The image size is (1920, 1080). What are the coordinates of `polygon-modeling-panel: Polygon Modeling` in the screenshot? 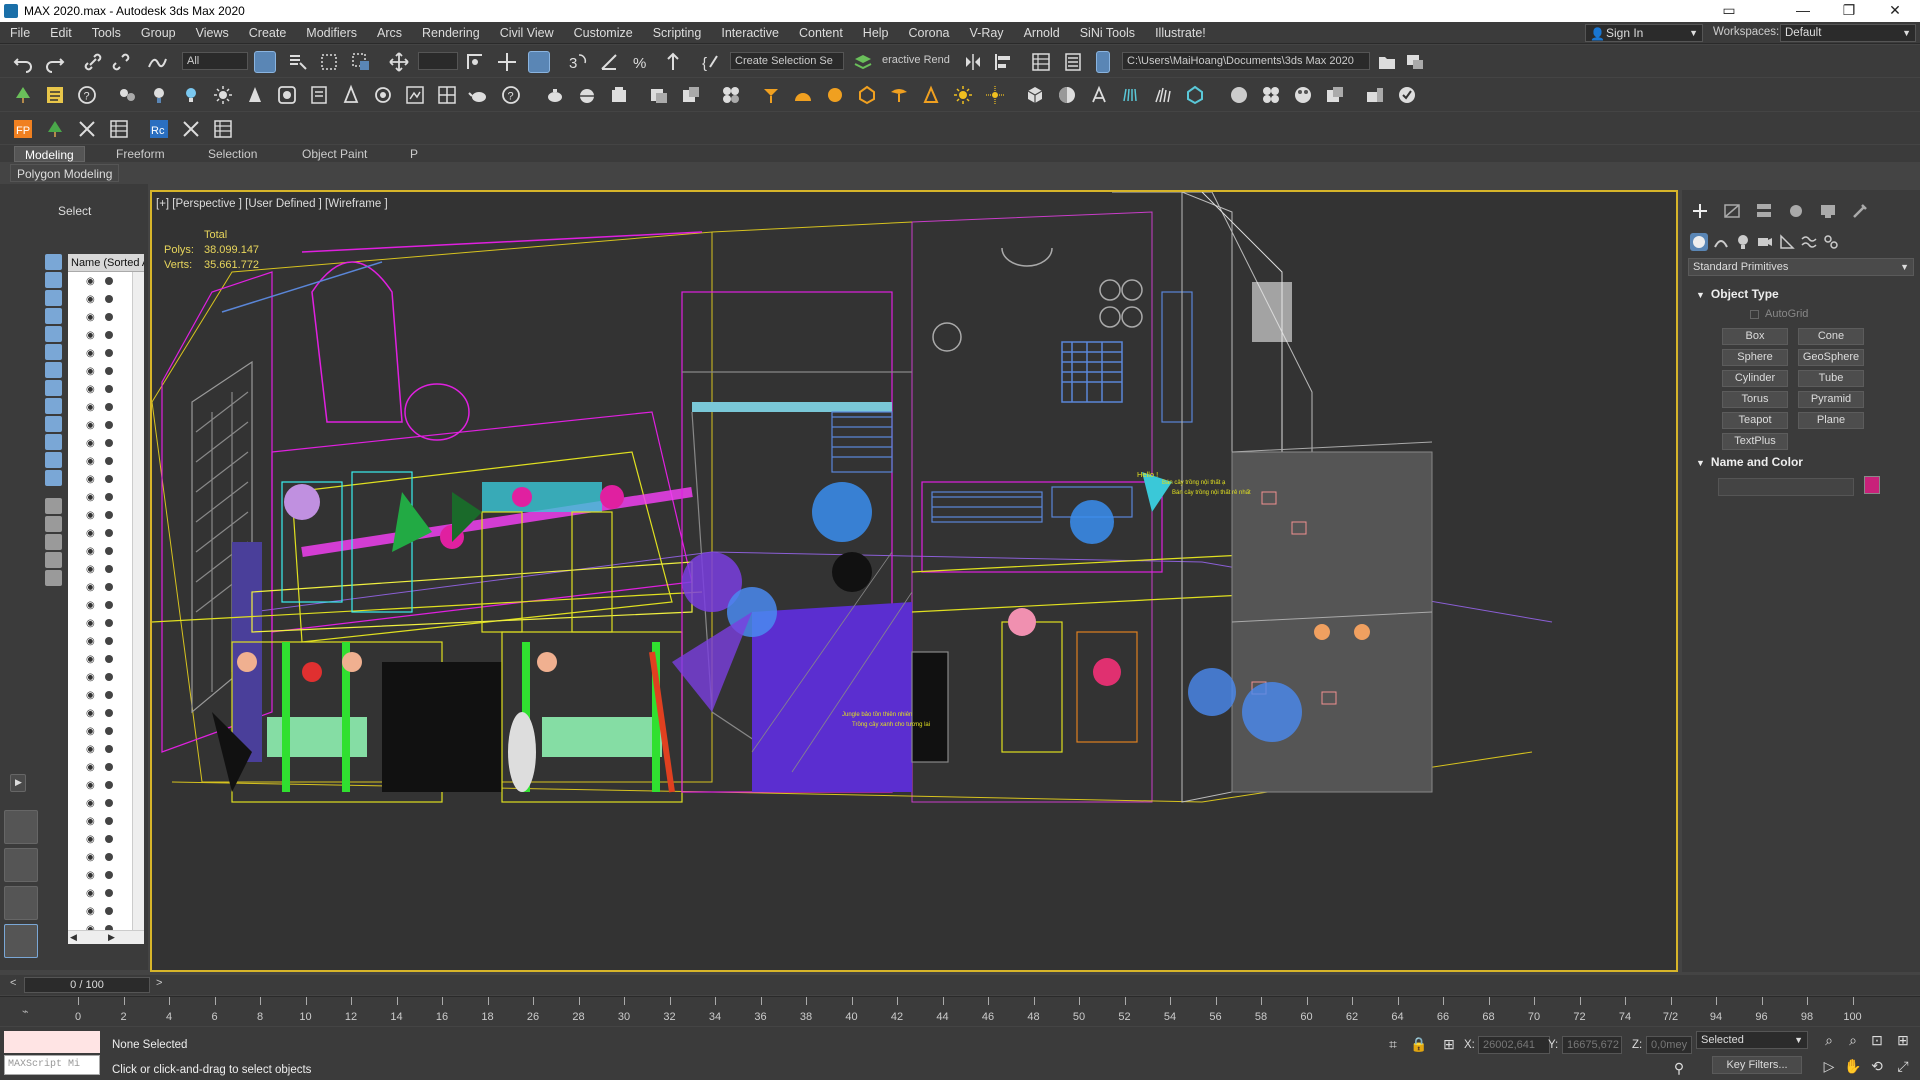 It's located at (65, 173).